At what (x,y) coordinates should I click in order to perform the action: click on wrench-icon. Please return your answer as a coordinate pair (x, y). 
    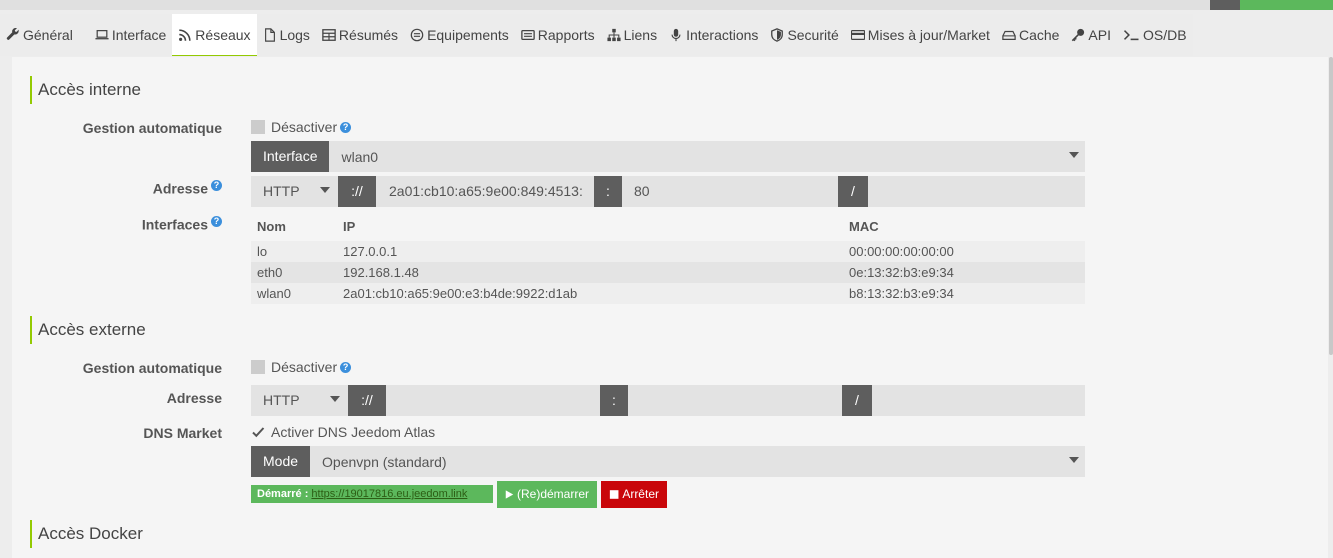
    Looking at the image, I should click on (12, 34).